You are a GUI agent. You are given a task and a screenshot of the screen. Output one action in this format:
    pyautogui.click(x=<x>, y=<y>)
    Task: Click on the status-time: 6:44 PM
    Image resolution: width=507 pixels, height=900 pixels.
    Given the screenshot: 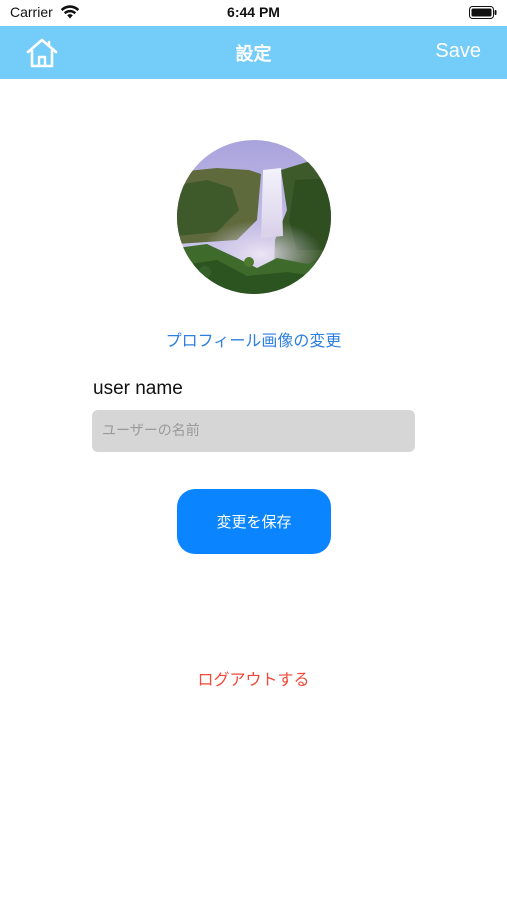 What is the action you would take?
    pyautogui.click(x=253, y=12)
    